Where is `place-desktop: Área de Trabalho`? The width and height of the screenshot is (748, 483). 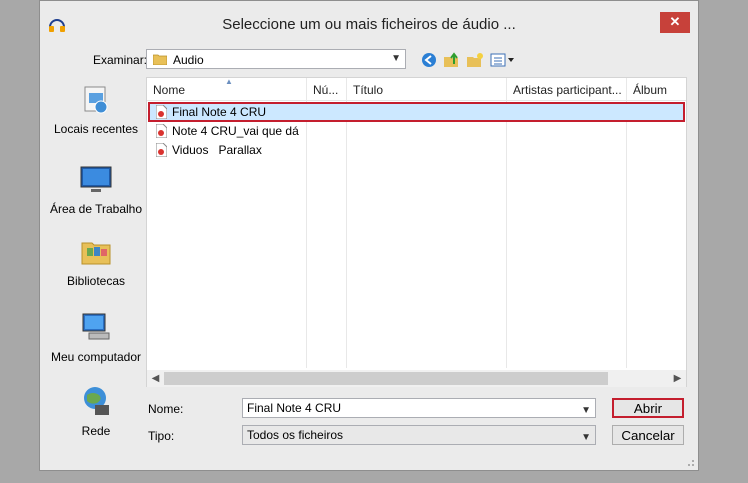 place-desktop: Área de Trabalho is located at coordinates (96, 190).